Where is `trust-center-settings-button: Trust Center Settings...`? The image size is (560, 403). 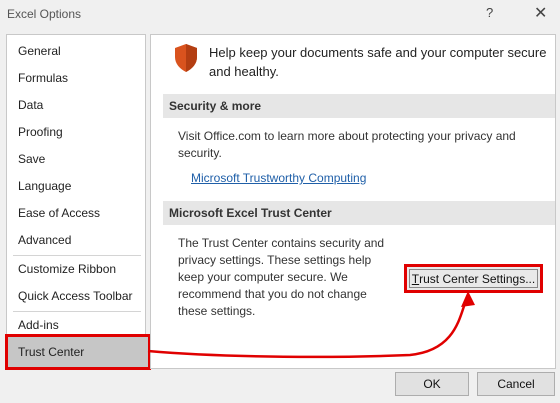
trust-center-settings-button: Trust Center Settings... is located at coordinates (473, 278).